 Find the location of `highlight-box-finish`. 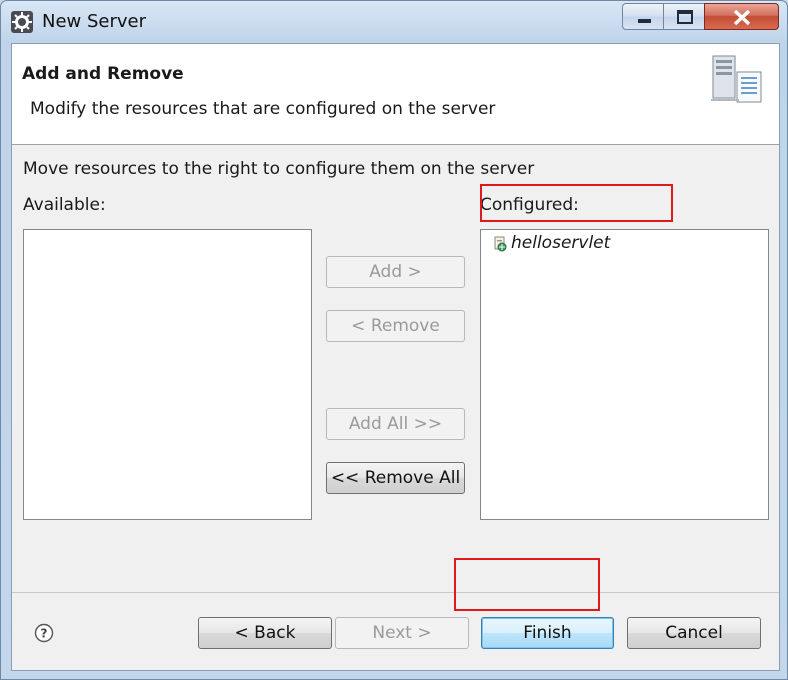

highlight-box-finish is located at coordinates (527, 584).